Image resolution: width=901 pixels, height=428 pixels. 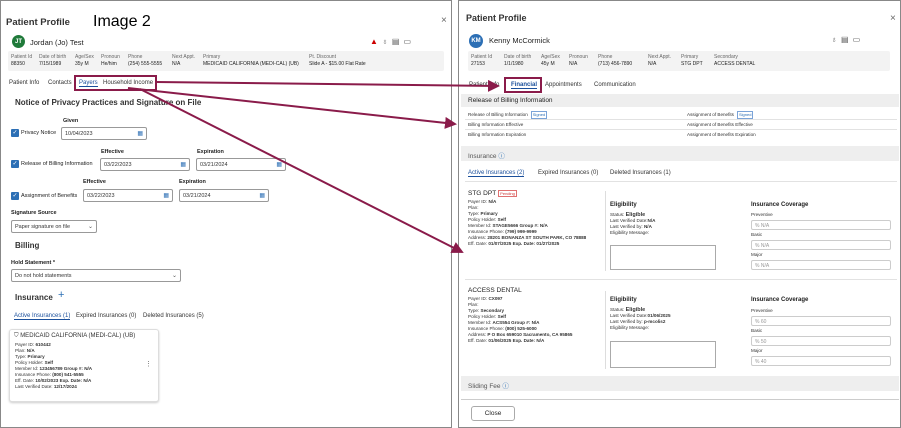 I want to click on arrow-notice-to-release, so click(x=292, y=108).